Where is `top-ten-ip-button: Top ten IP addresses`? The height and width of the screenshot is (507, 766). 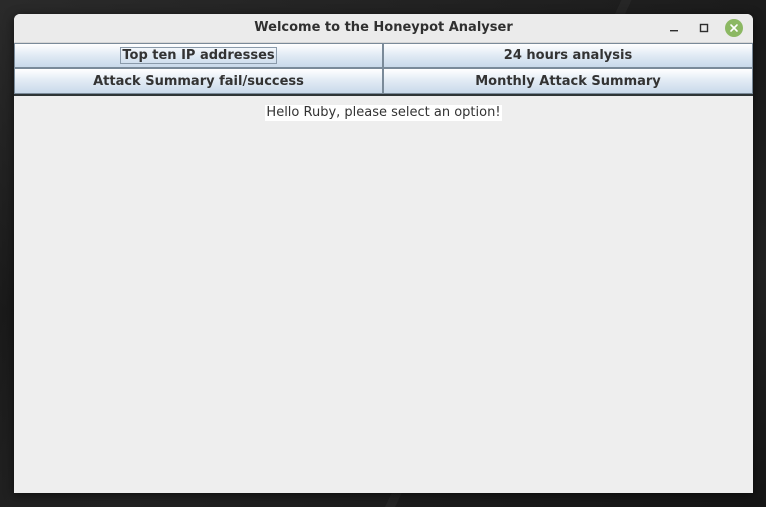
top-ten-ip-button: Top ten IP addresses is located at coordinates (198, 55).